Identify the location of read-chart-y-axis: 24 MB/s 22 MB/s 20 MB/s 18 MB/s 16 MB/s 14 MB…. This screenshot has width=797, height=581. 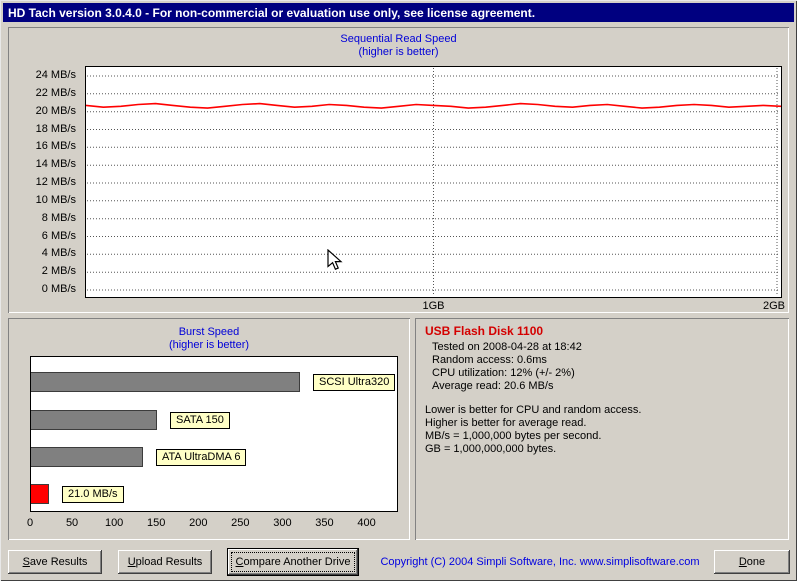
(44, 182).